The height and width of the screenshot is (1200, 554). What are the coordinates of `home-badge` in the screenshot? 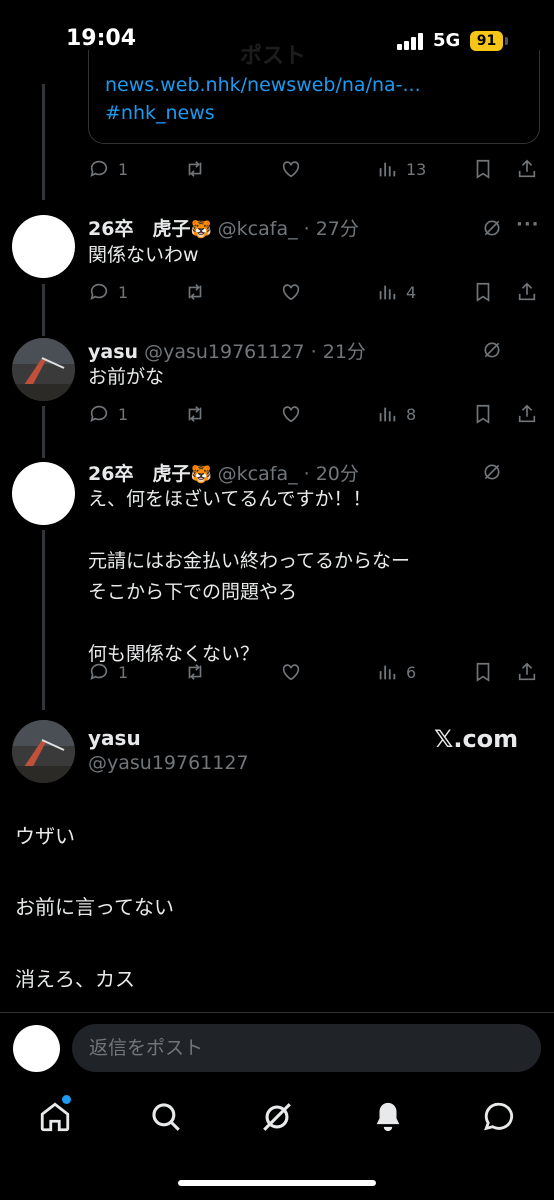 It's located at (66, 1099).